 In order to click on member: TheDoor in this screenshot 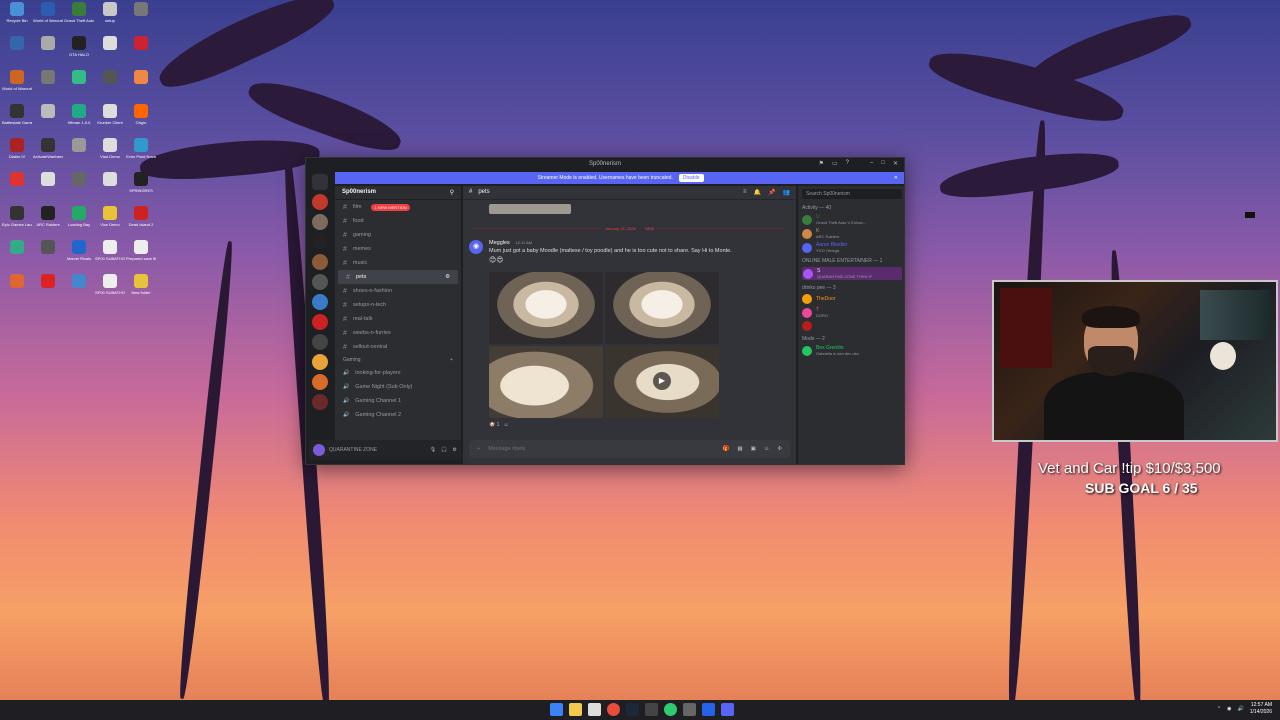, I will do `click(852, 299)`.